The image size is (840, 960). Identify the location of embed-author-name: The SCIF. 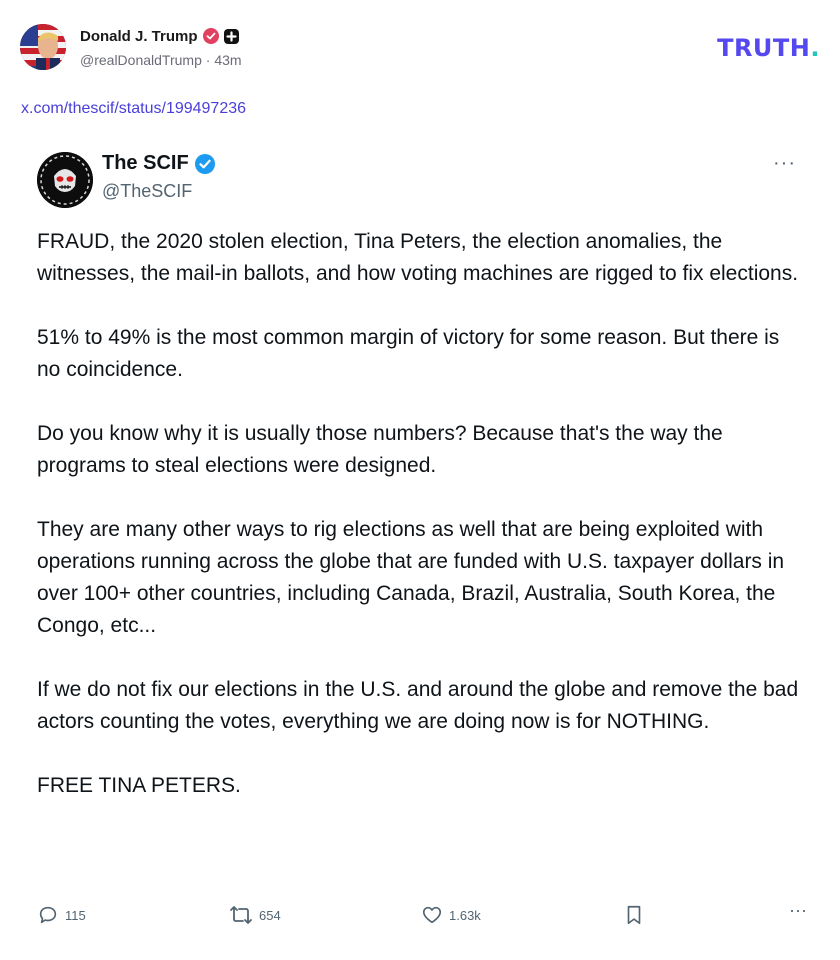
(145, 163).